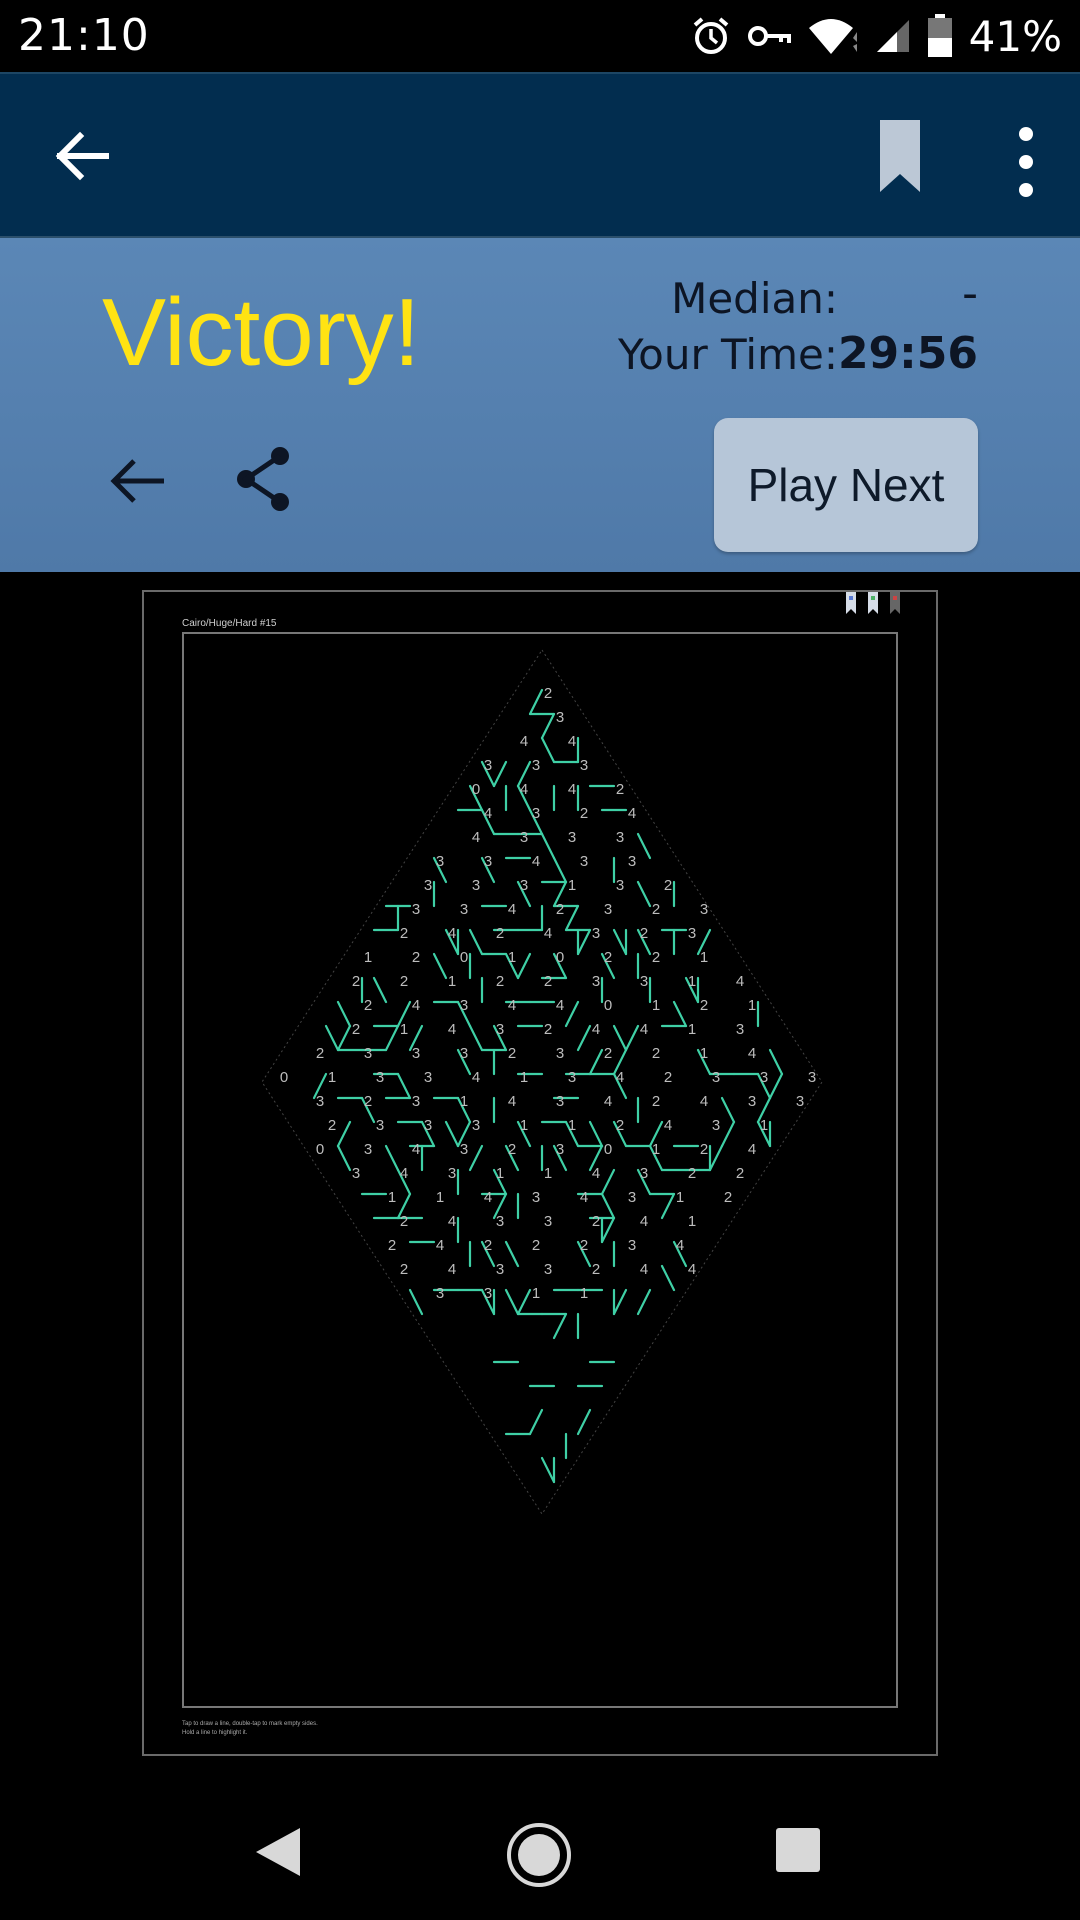 Image resolution: width=1080 pixels, height=1920 pixels. Describe the element at coordinates (846, 485) in the screenshot. I see `play-next-button: Play Next` at that location.